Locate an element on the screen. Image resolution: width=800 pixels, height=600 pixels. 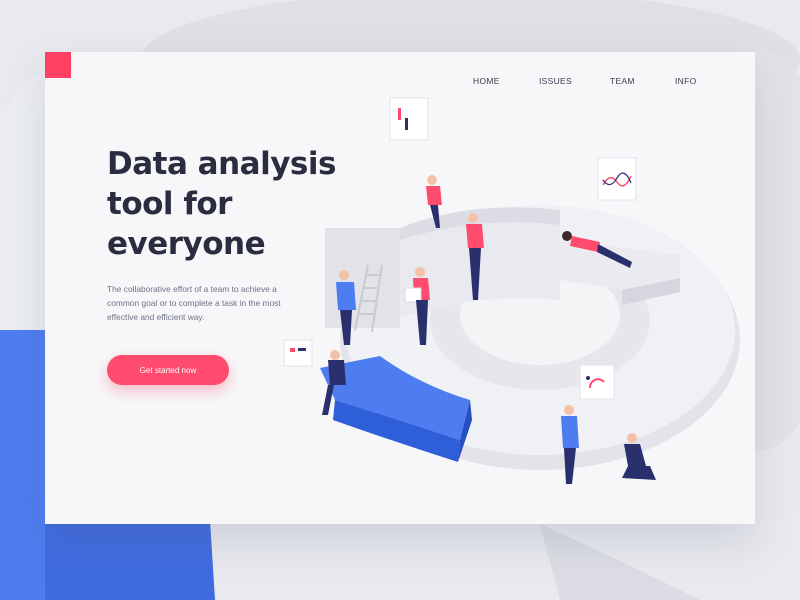
hero-title: Data analysis tool for everyone is located at coordinates (227, 204).